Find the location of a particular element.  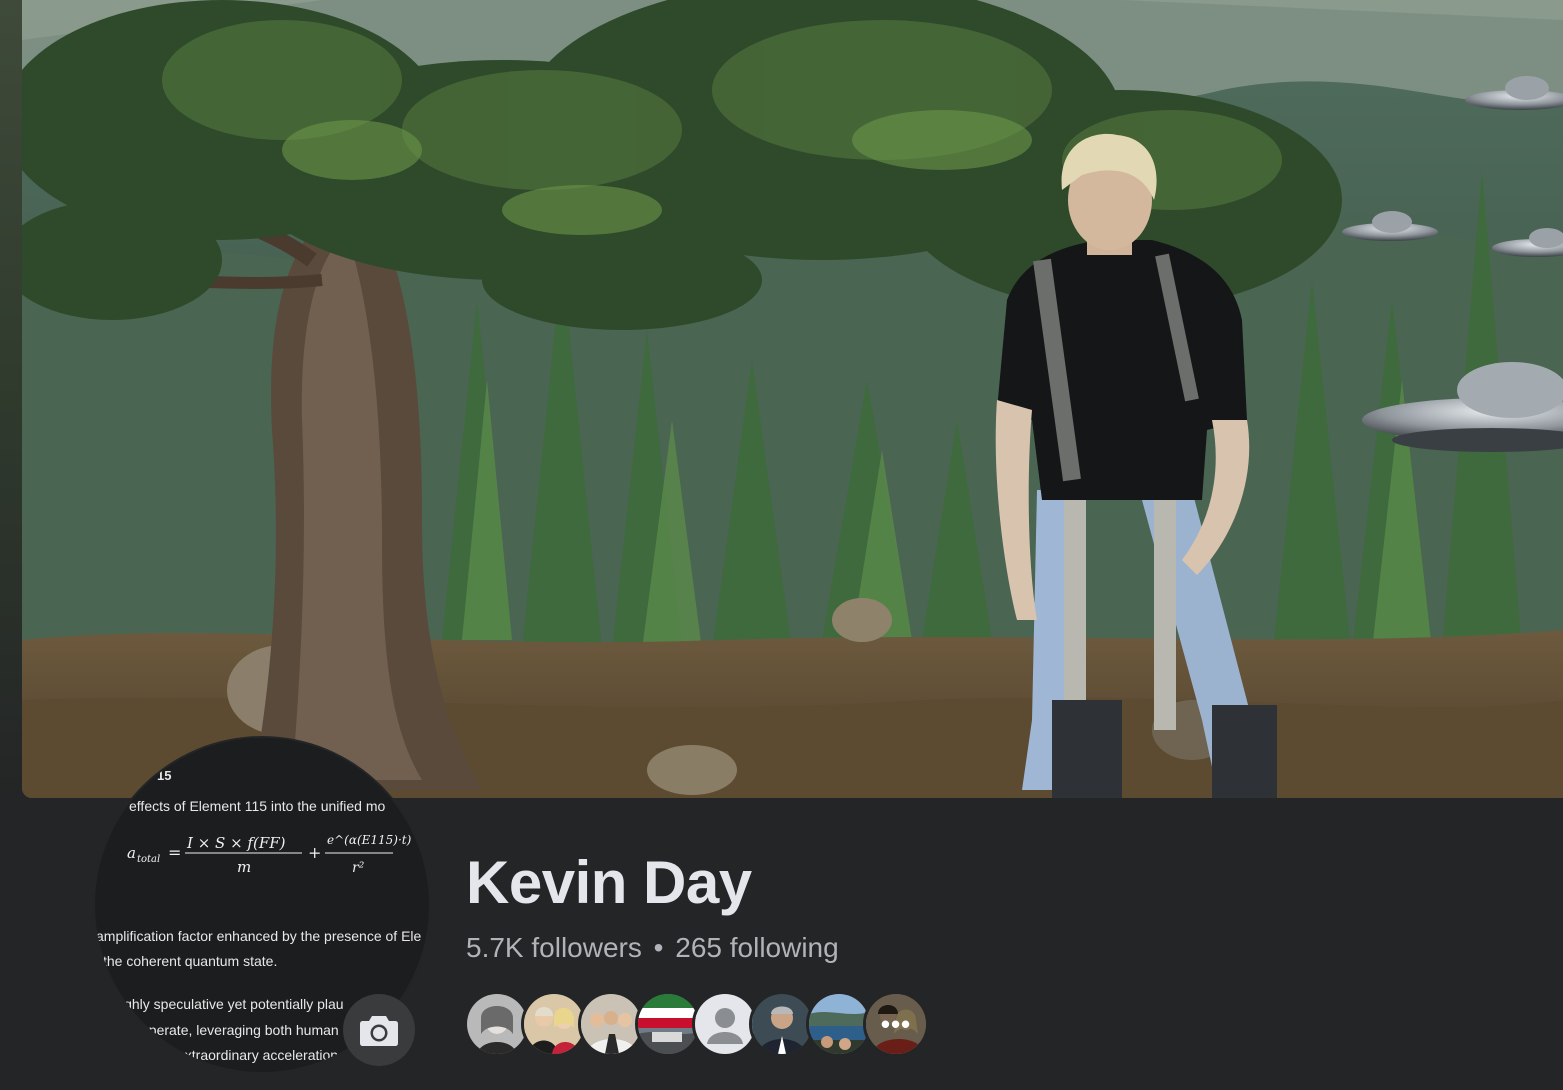

following-link: 265 following is located at coordinates (756, 947).